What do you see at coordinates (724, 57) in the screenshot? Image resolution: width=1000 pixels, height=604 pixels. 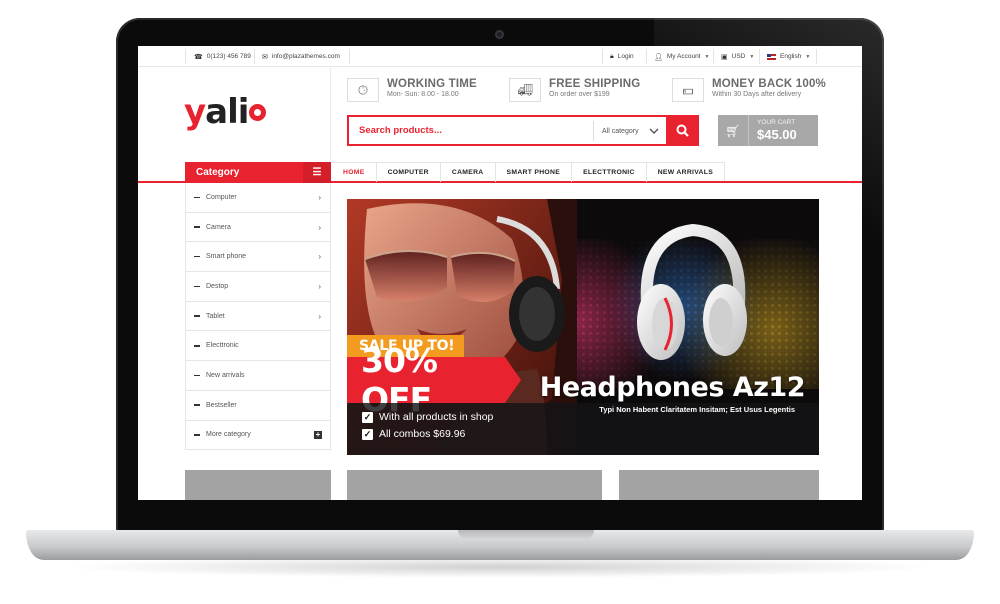 I see `money-icon: ▣` at bounding box center [724, 57].